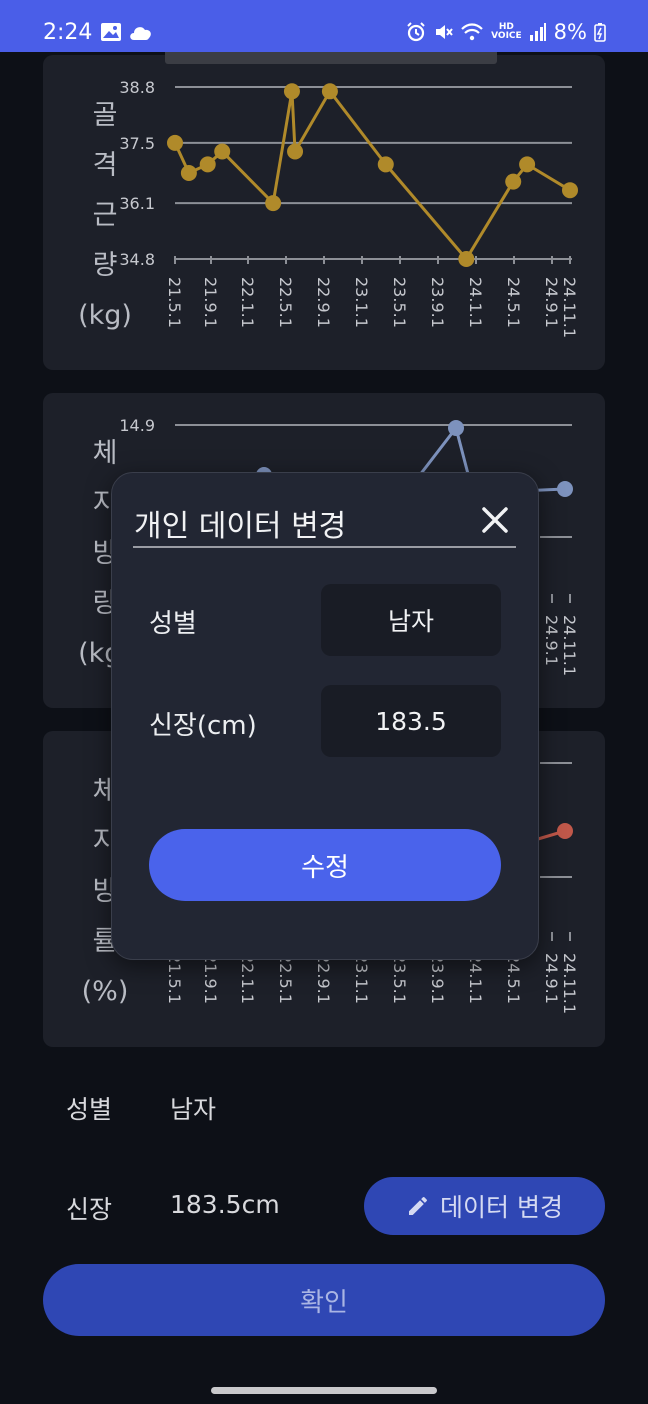 This screenshot has height=1404, width=648. Describe the element at coordinates (411, 721) in the screenshot. I see `height-input: 183.5` at that location.